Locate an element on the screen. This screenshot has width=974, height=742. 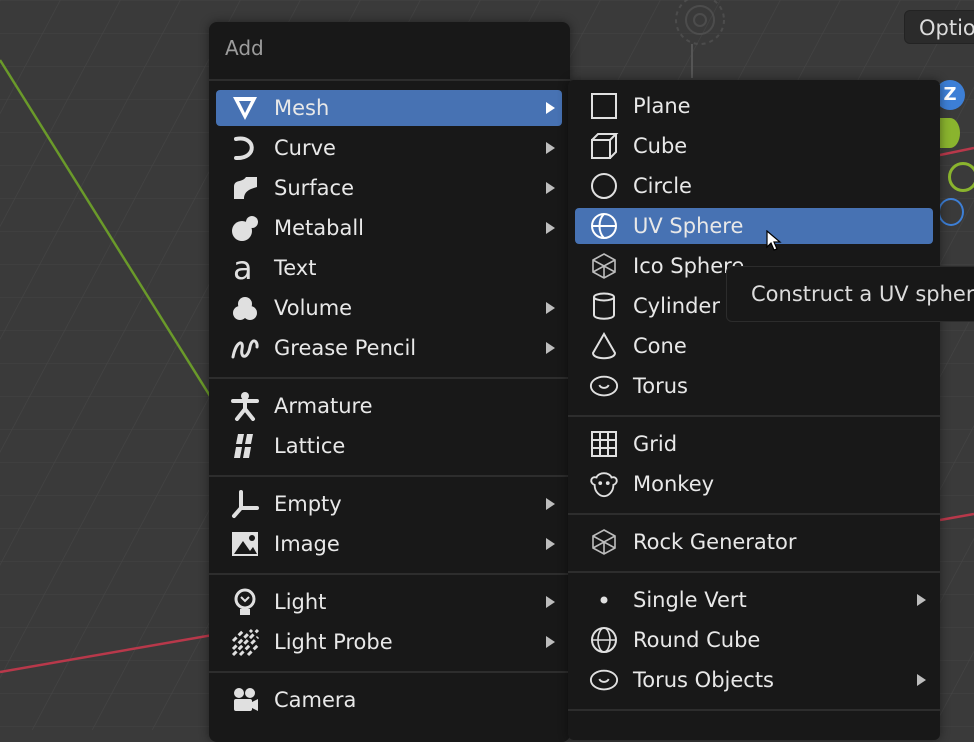
mesh-item-label: Circle is located at coordinates (662, 186).